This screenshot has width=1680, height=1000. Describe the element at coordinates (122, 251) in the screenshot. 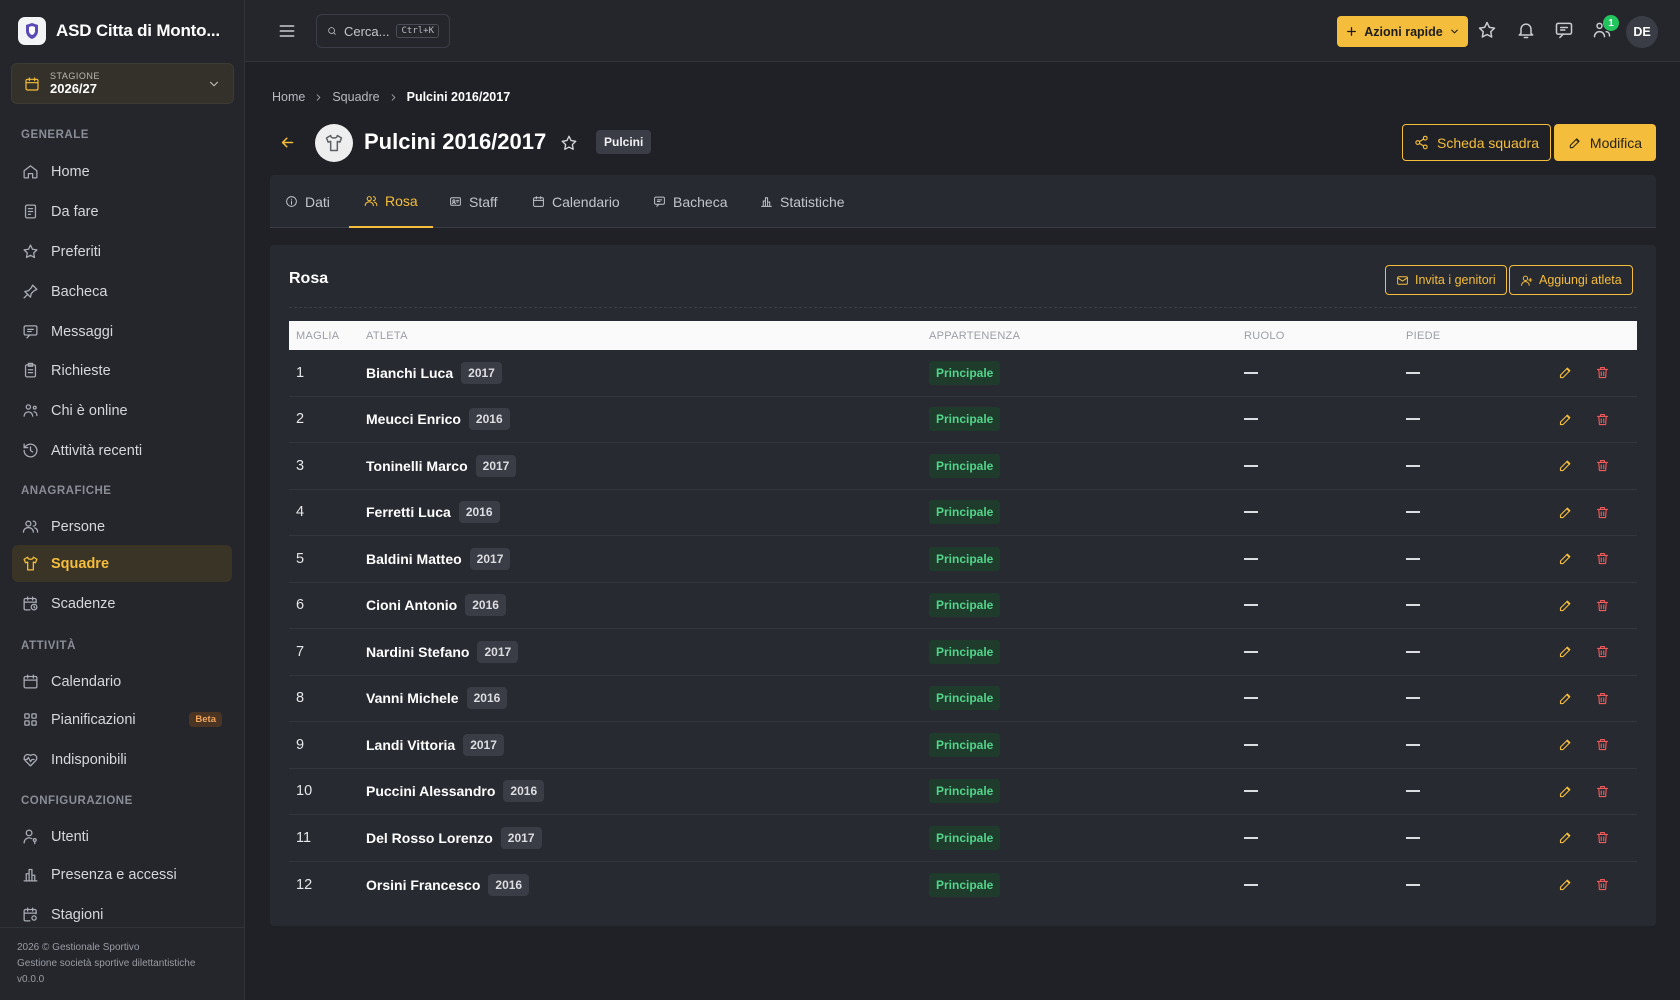

I see `nav-item-preferiti: Preferiti` at that location.